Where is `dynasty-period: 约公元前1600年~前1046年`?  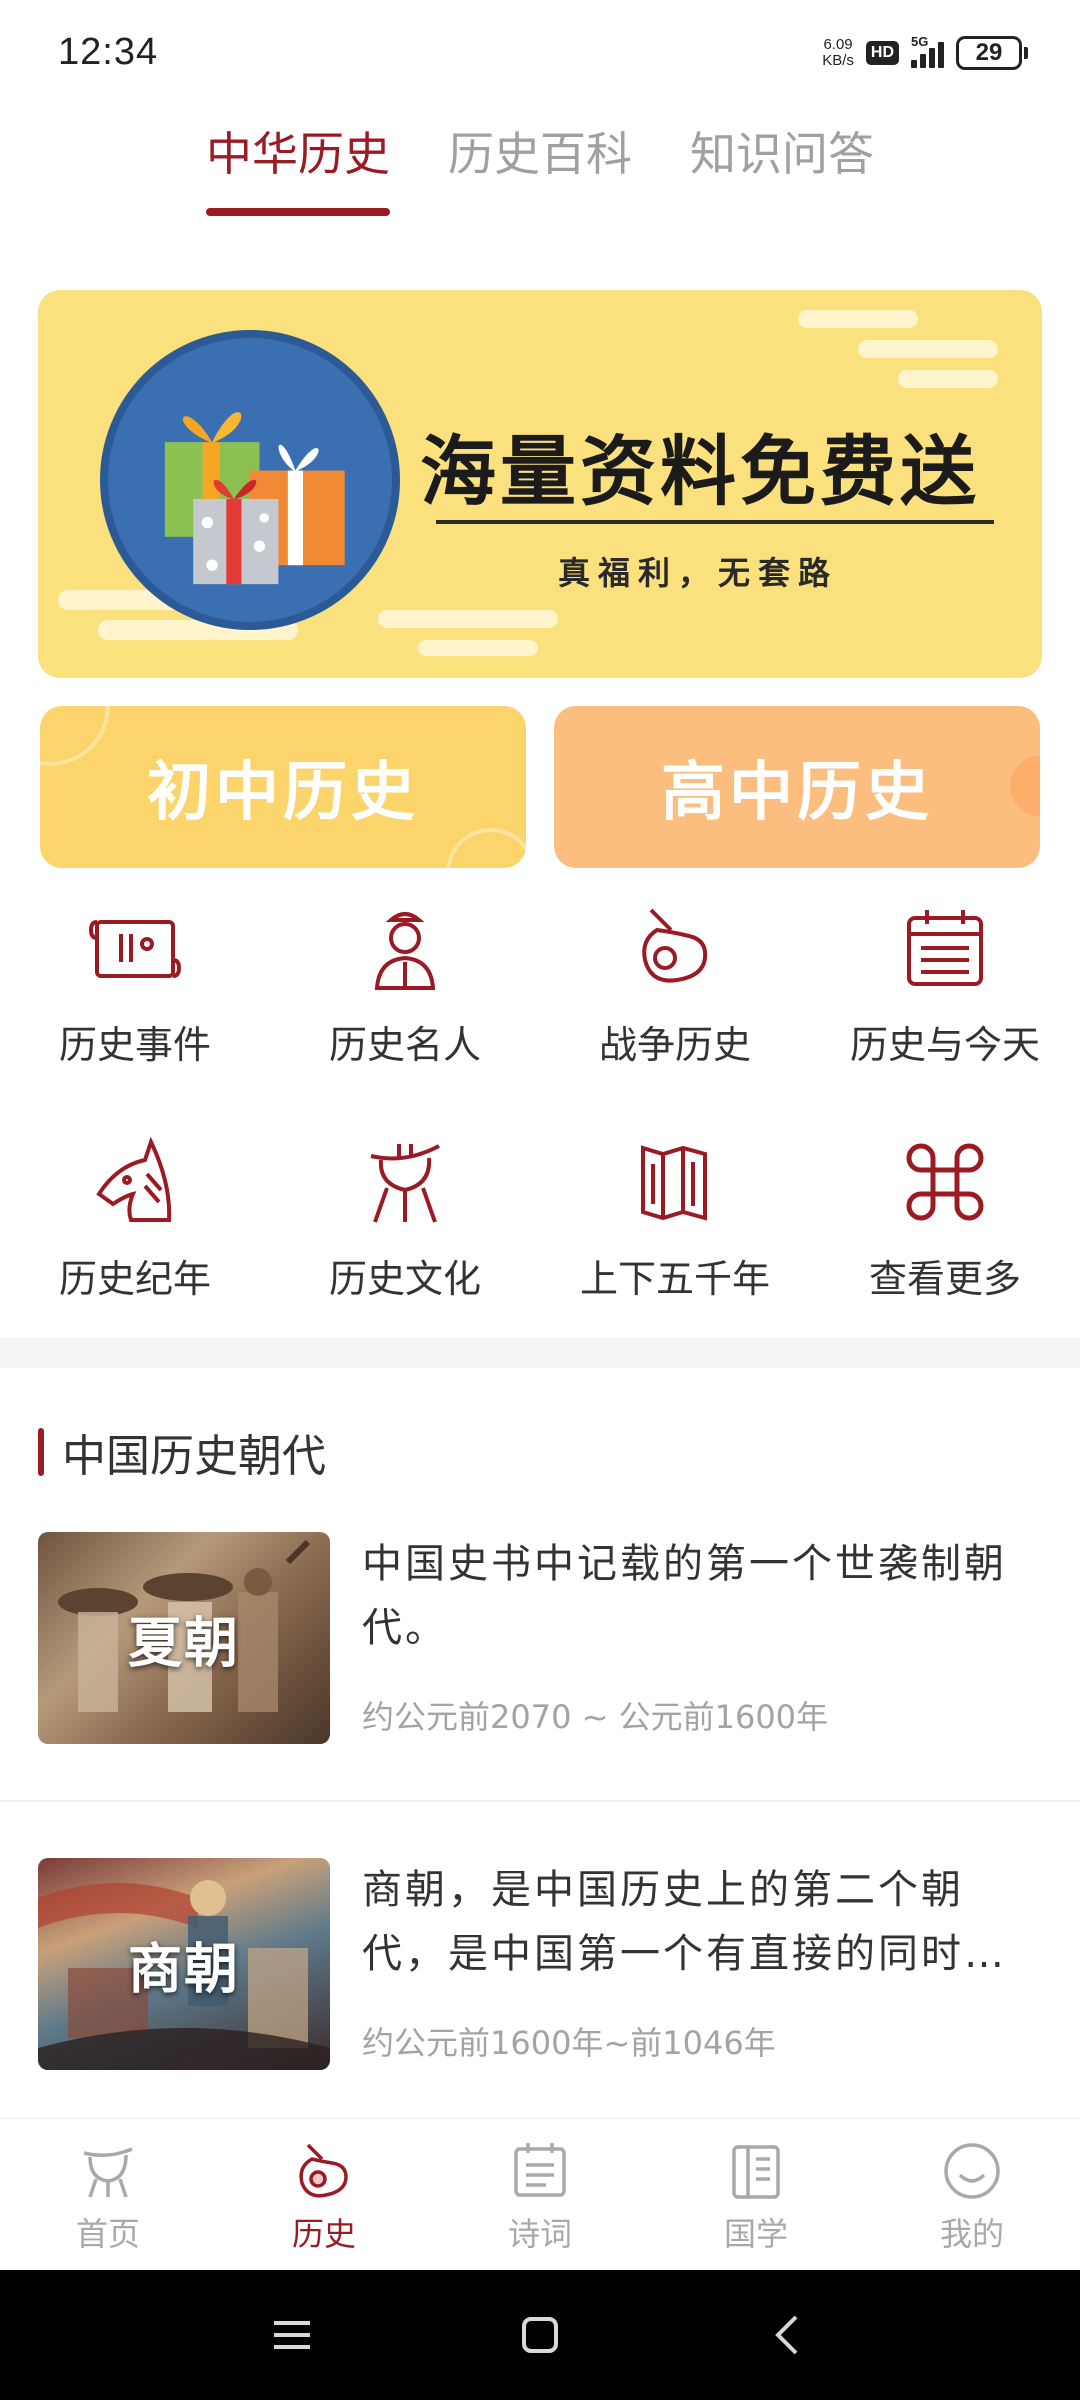 dynasty-period: 约公元前1600年~前1046年 is located at coordinates (569, 2043).